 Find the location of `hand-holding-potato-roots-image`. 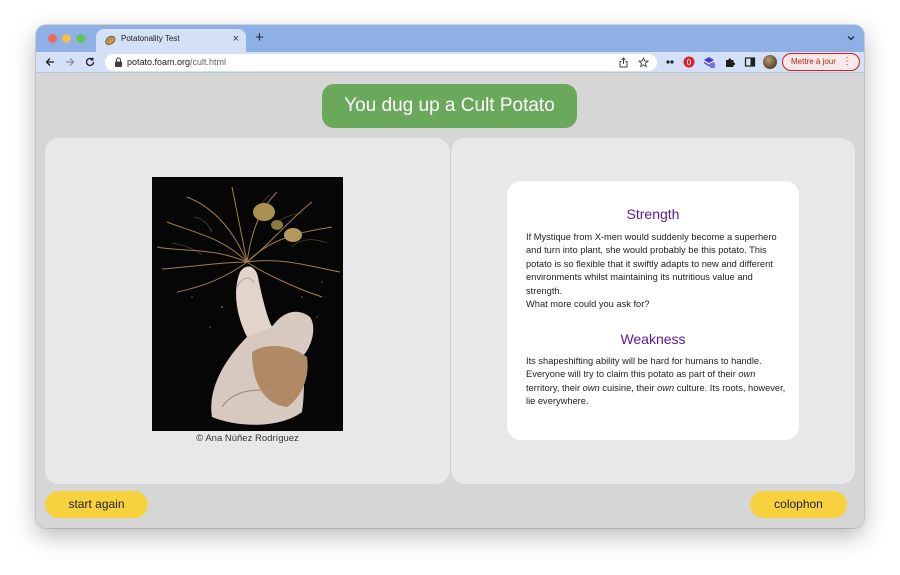

hand-holding-potato-roots-image is located at coordinates (247, 304).